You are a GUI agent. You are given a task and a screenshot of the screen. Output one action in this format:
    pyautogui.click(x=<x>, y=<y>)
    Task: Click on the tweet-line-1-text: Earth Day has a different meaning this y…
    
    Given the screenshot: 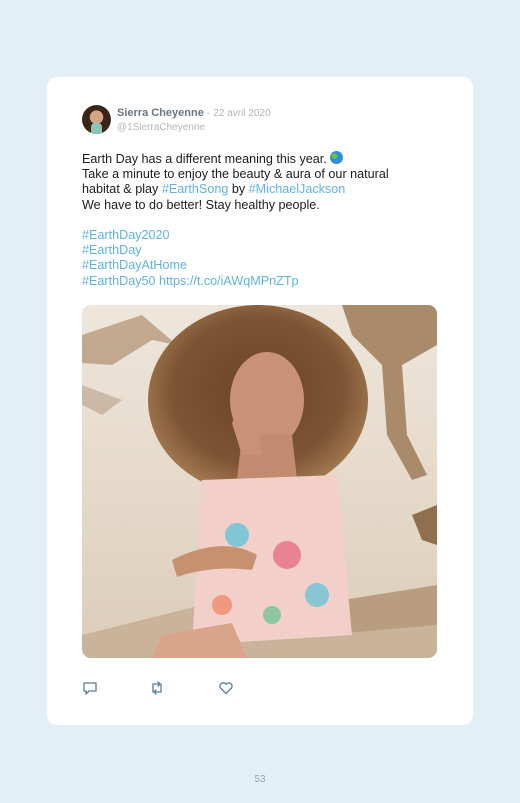 What is the action you would take?
    pyautogui.click(x=204, y=159)
    